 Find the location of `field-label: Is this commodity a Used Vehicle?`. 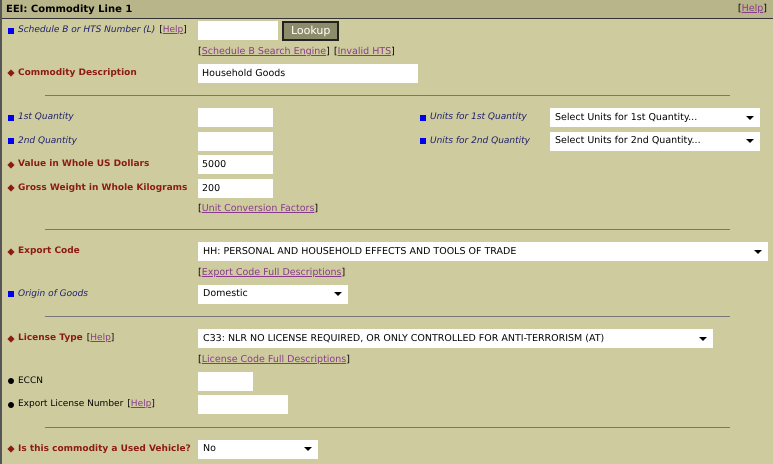

field-label: Is this commodity a Used Vehicle? is located at coordinates (104, 449).